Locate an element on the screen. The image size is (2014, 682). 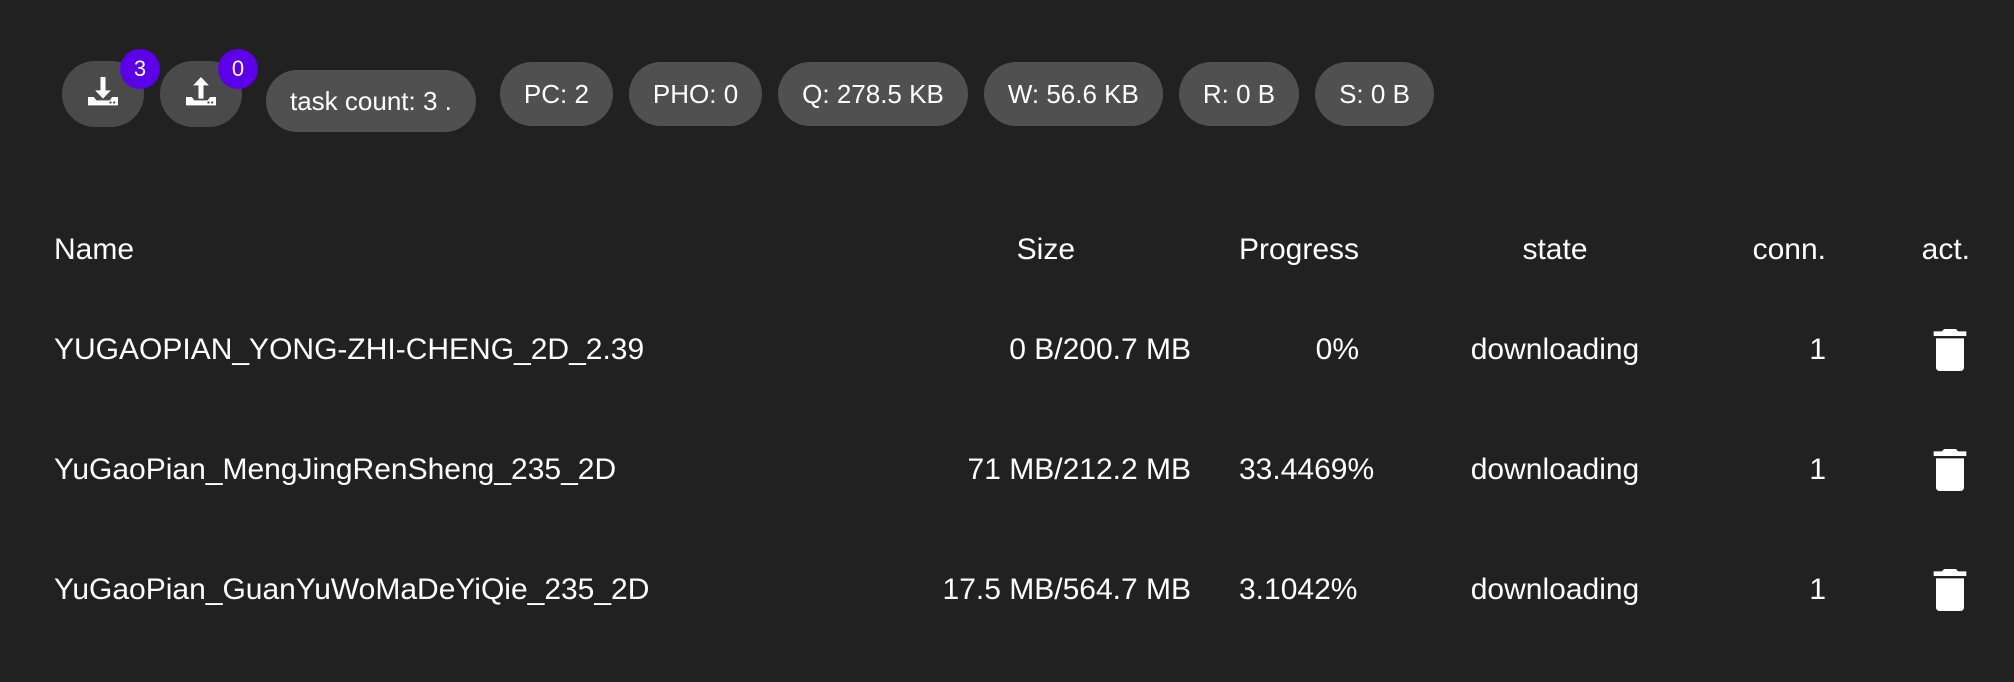
task-name: YuGaoPian_GuanYuWoMaDeYiQie_235_2D is located at coordinates (352, 589).